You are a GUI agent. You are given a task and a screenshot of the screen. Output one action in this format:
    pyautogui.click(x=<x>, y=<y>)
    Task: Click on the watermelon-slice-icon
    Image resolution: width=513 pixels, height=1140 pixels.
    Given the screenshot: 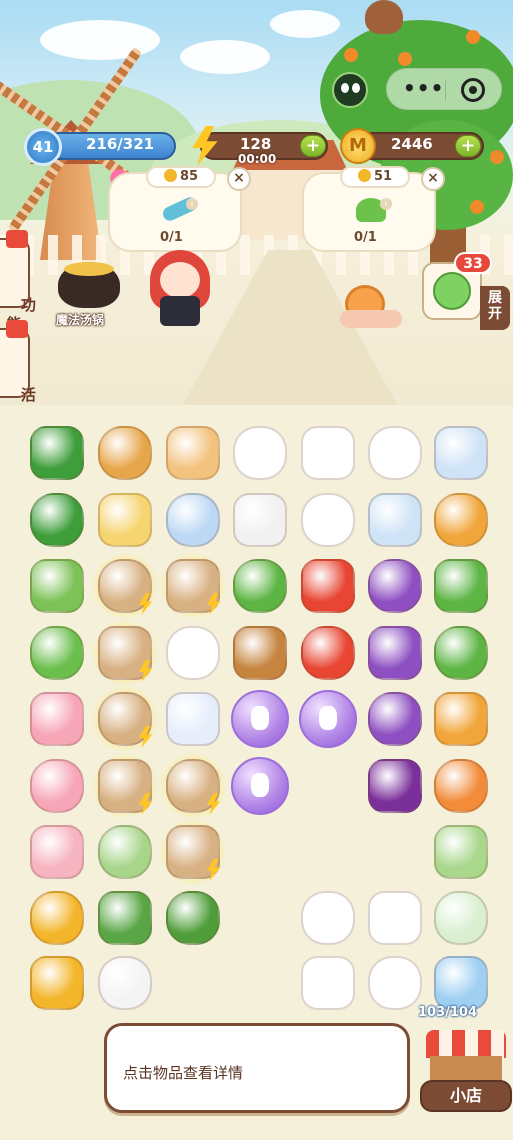 What is the action you would take?
    pyautogui.click(x=57, y=453)
    